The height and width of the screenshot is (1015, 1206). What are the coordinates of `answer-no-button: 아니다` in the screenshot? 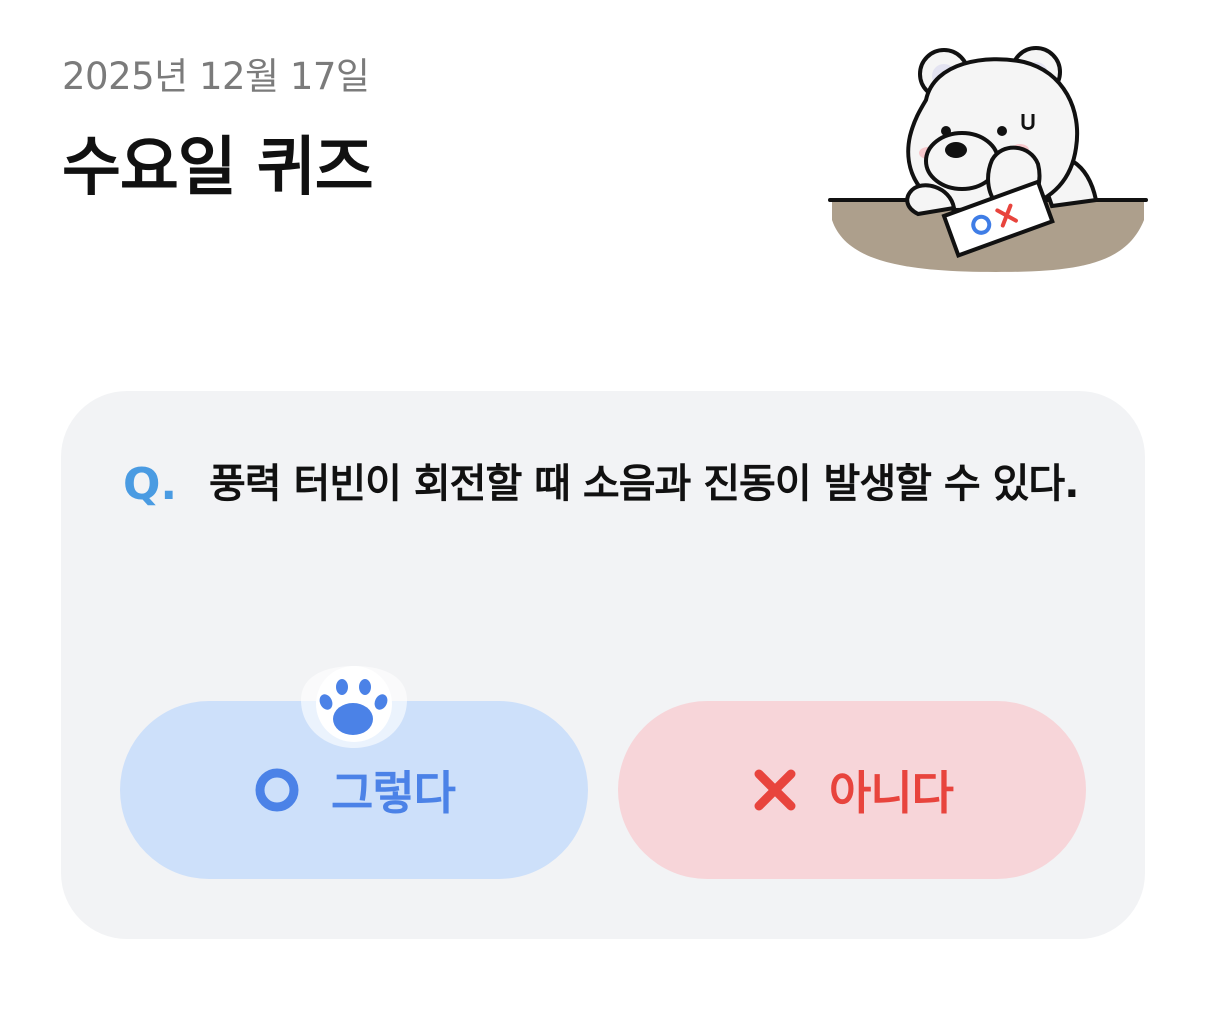 It's located at (852, 790).